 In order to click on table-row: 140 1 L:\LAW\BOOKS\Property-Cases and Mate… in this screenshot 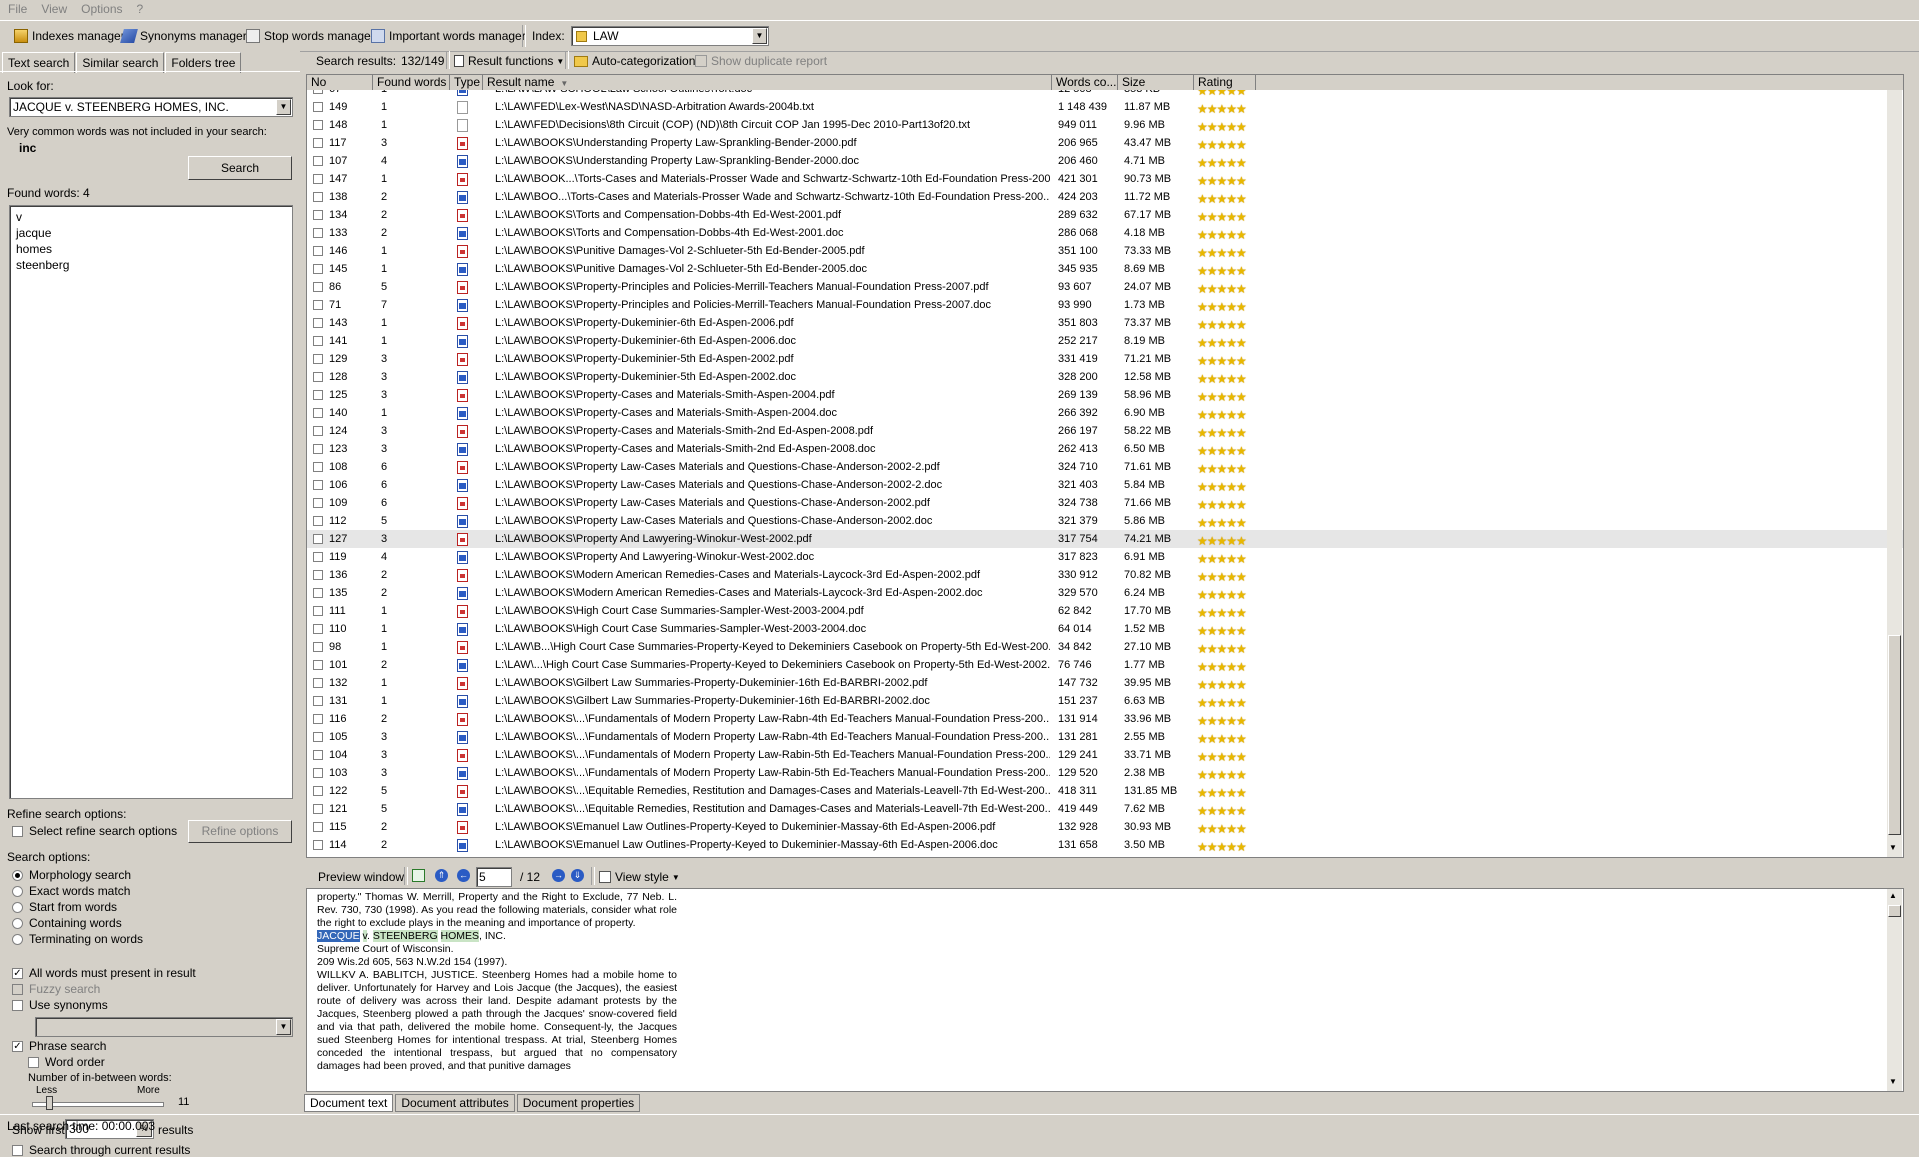, I will do `click(1105, 413)`.